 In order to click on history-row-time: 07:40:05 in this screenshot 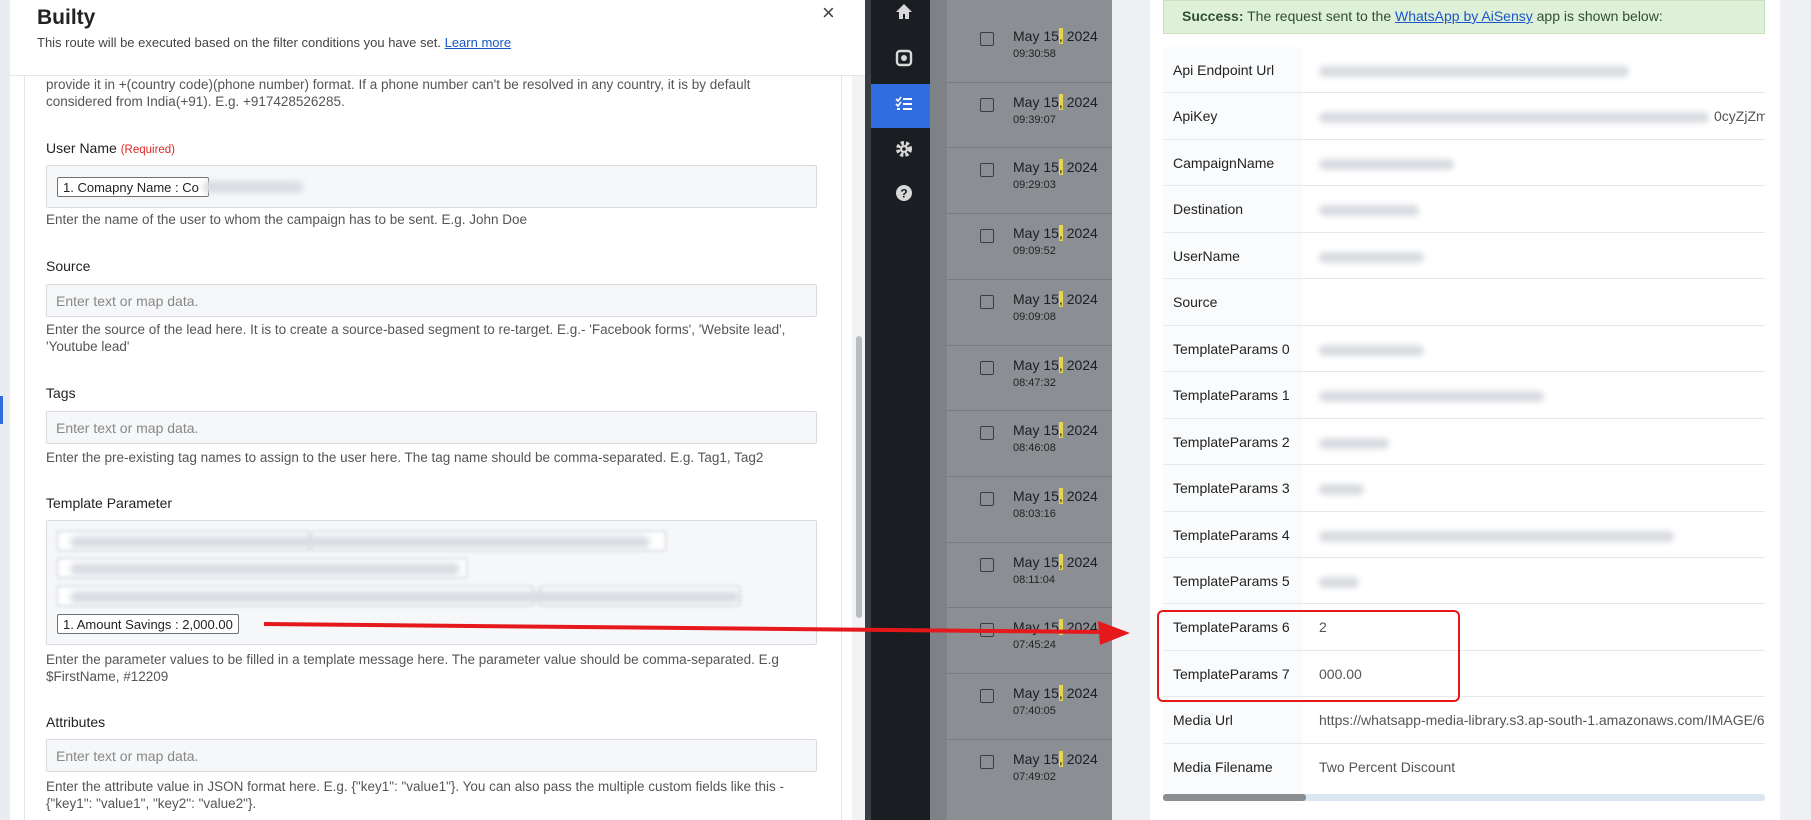, I will do `click(1034, 711)`.